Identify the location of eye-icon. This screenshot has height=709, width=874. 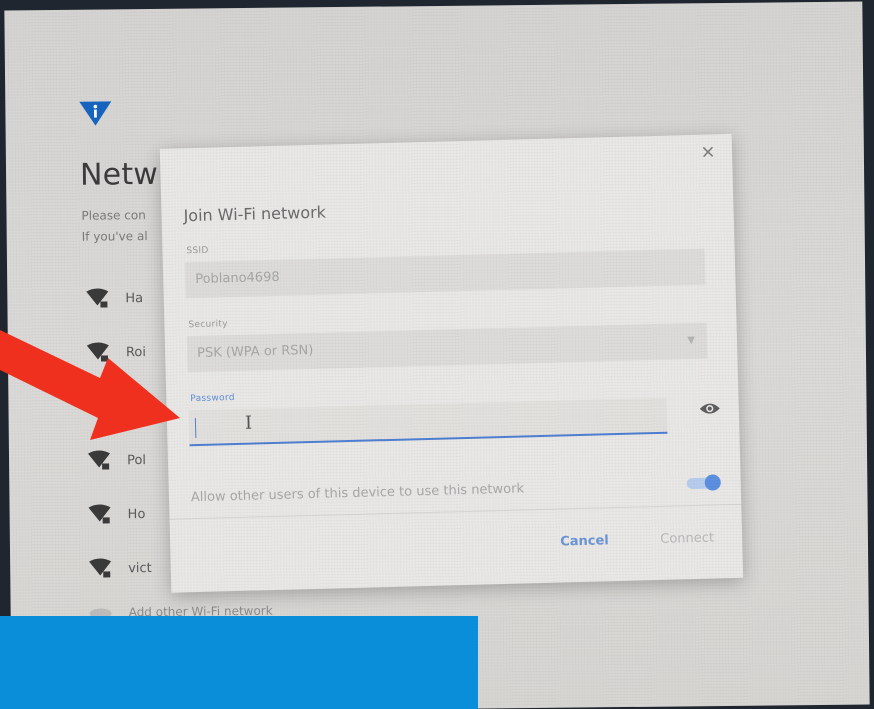
(710, 408).